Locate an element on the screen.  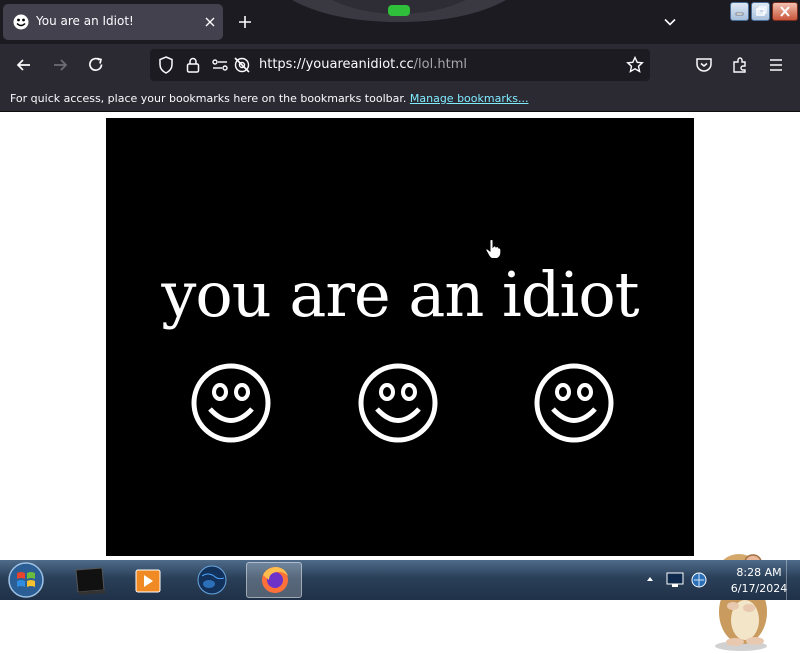
url-domain: https://youareanidiot.cc is located at coordinates (336, 64).